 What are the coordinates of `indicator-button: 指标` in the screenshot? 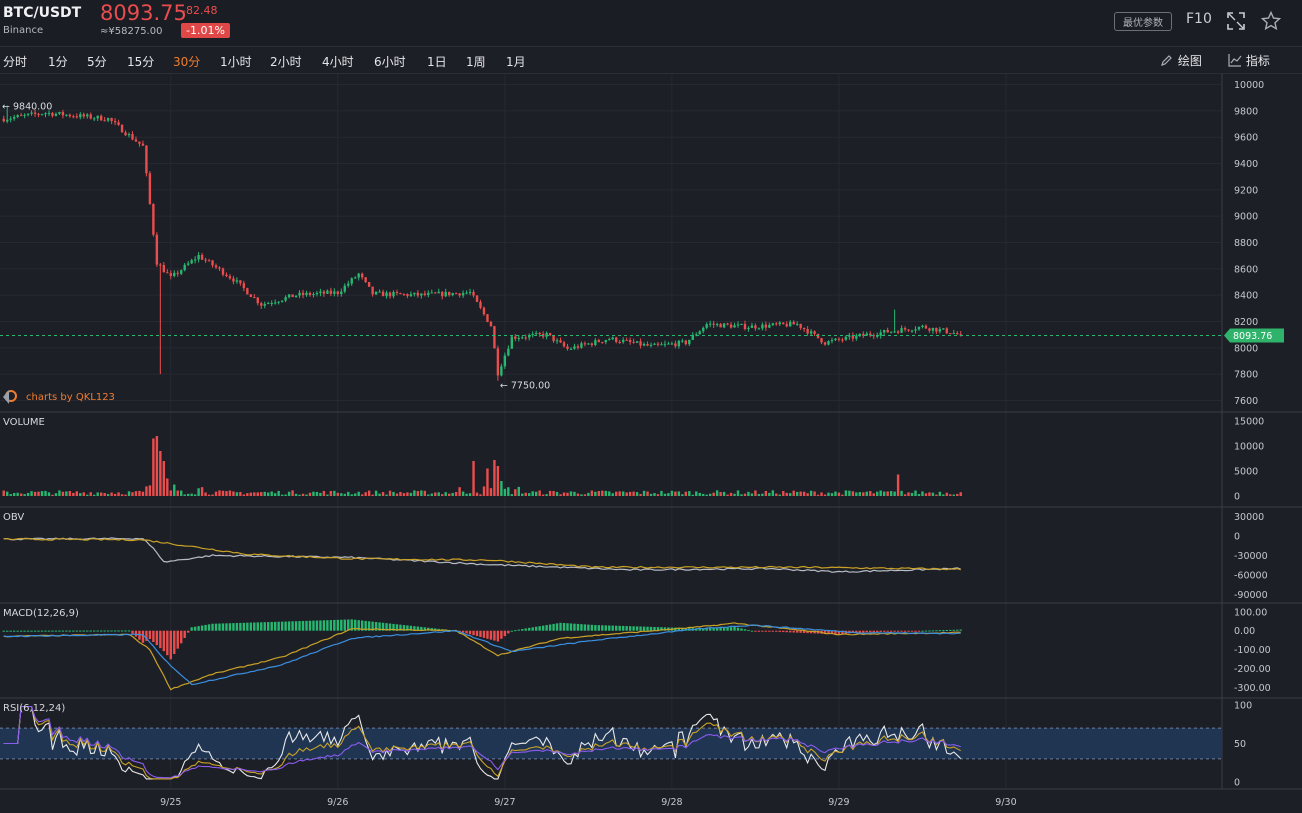 It's located at (1249, 60).